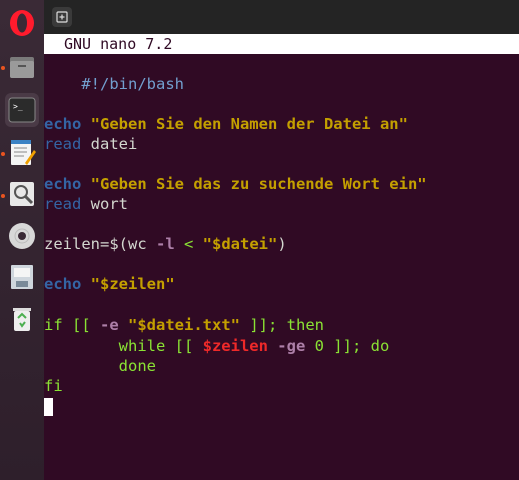  What do you see at coordinates (22, 319) in the screenshot?
I see `trash-icon` at bounding box center [22, 319].